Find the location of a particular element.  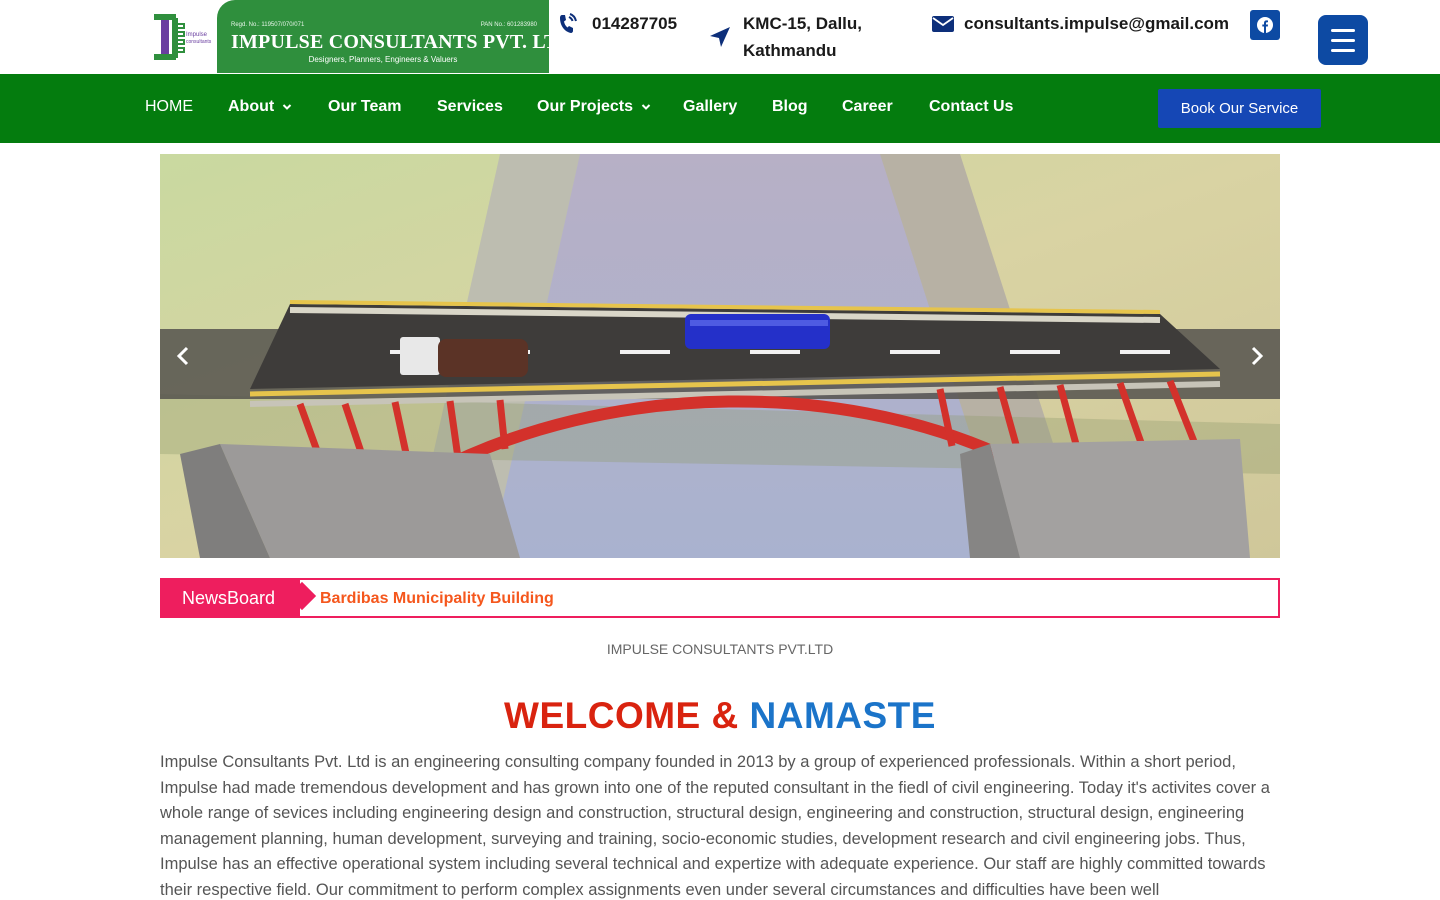

company-subtitle: IMPULSE CONSULTANTS PVT.LTD is located at coordinates (720, 649).